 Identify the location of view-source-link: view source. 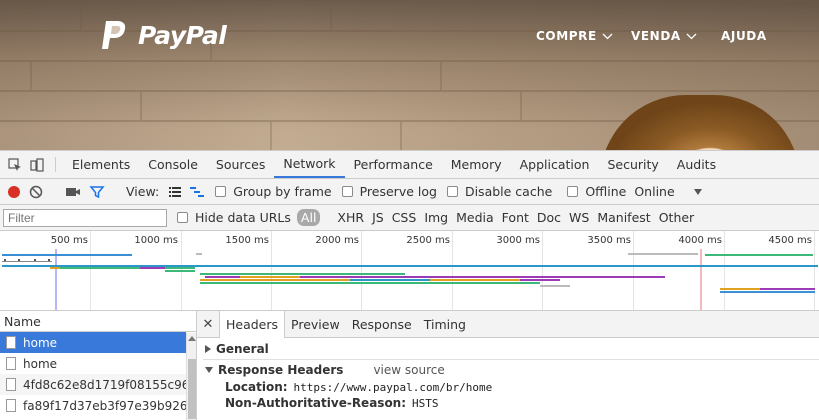
(408, 370).